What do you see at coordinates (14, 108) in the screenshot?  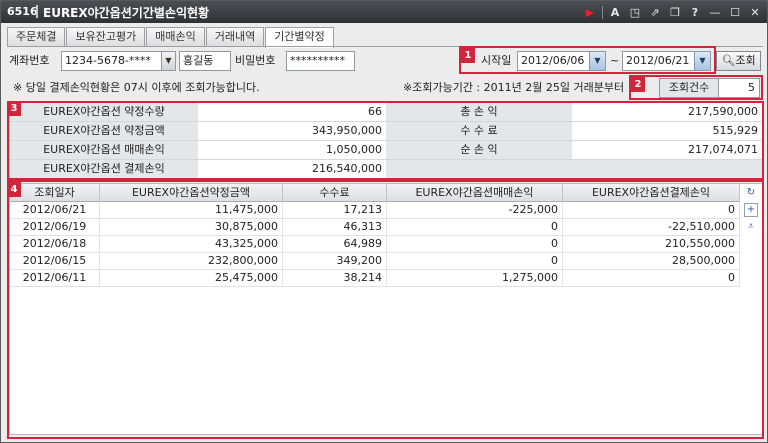 I see `badge-3: 3` at bounding box center [14, 108].